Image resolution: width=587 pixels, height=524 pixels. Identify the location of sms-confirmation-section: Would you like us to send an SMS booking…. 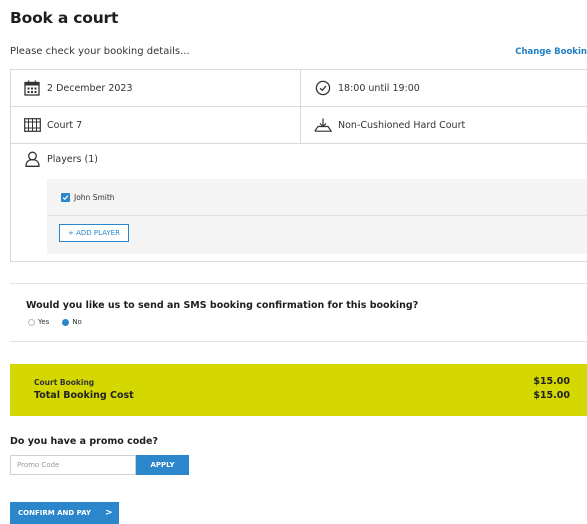
(298, 312).